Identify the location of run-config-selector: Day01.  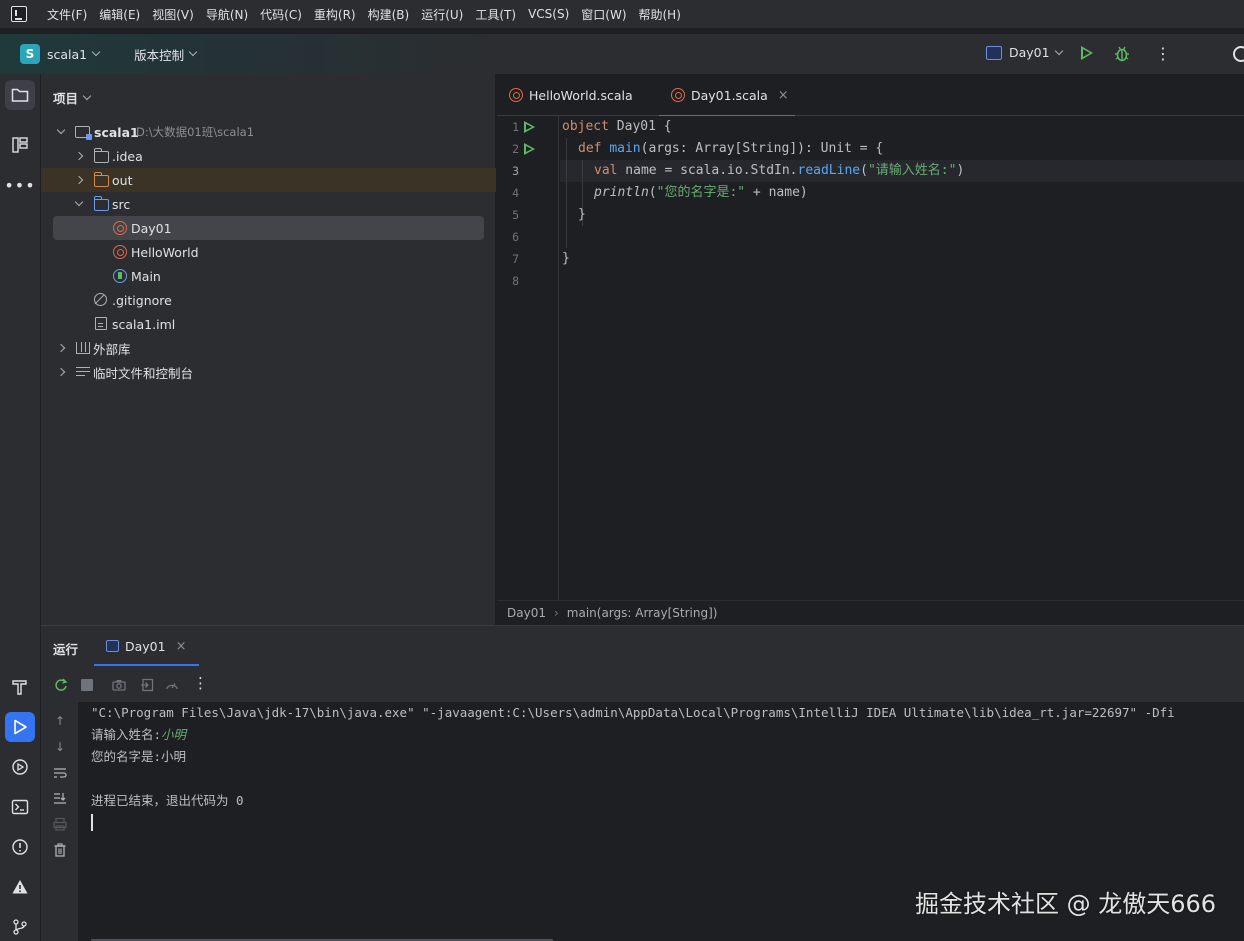
(1024, 52).